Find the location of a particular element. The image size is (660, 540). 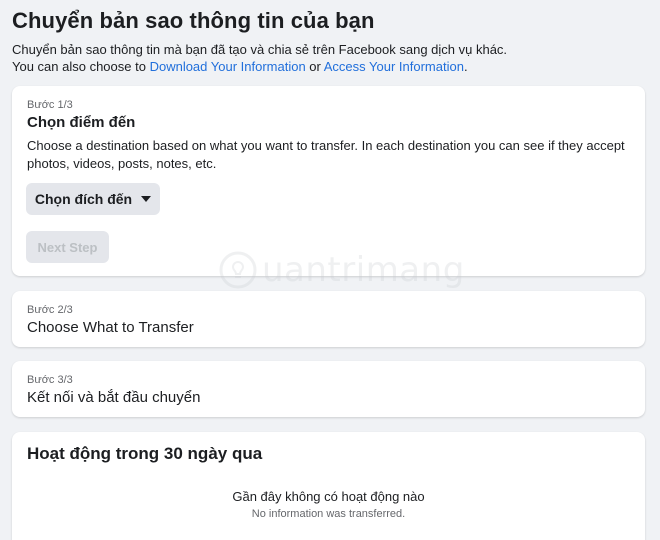

step-2-title: Choose What to Transfer is located at coordinates (110, 327).